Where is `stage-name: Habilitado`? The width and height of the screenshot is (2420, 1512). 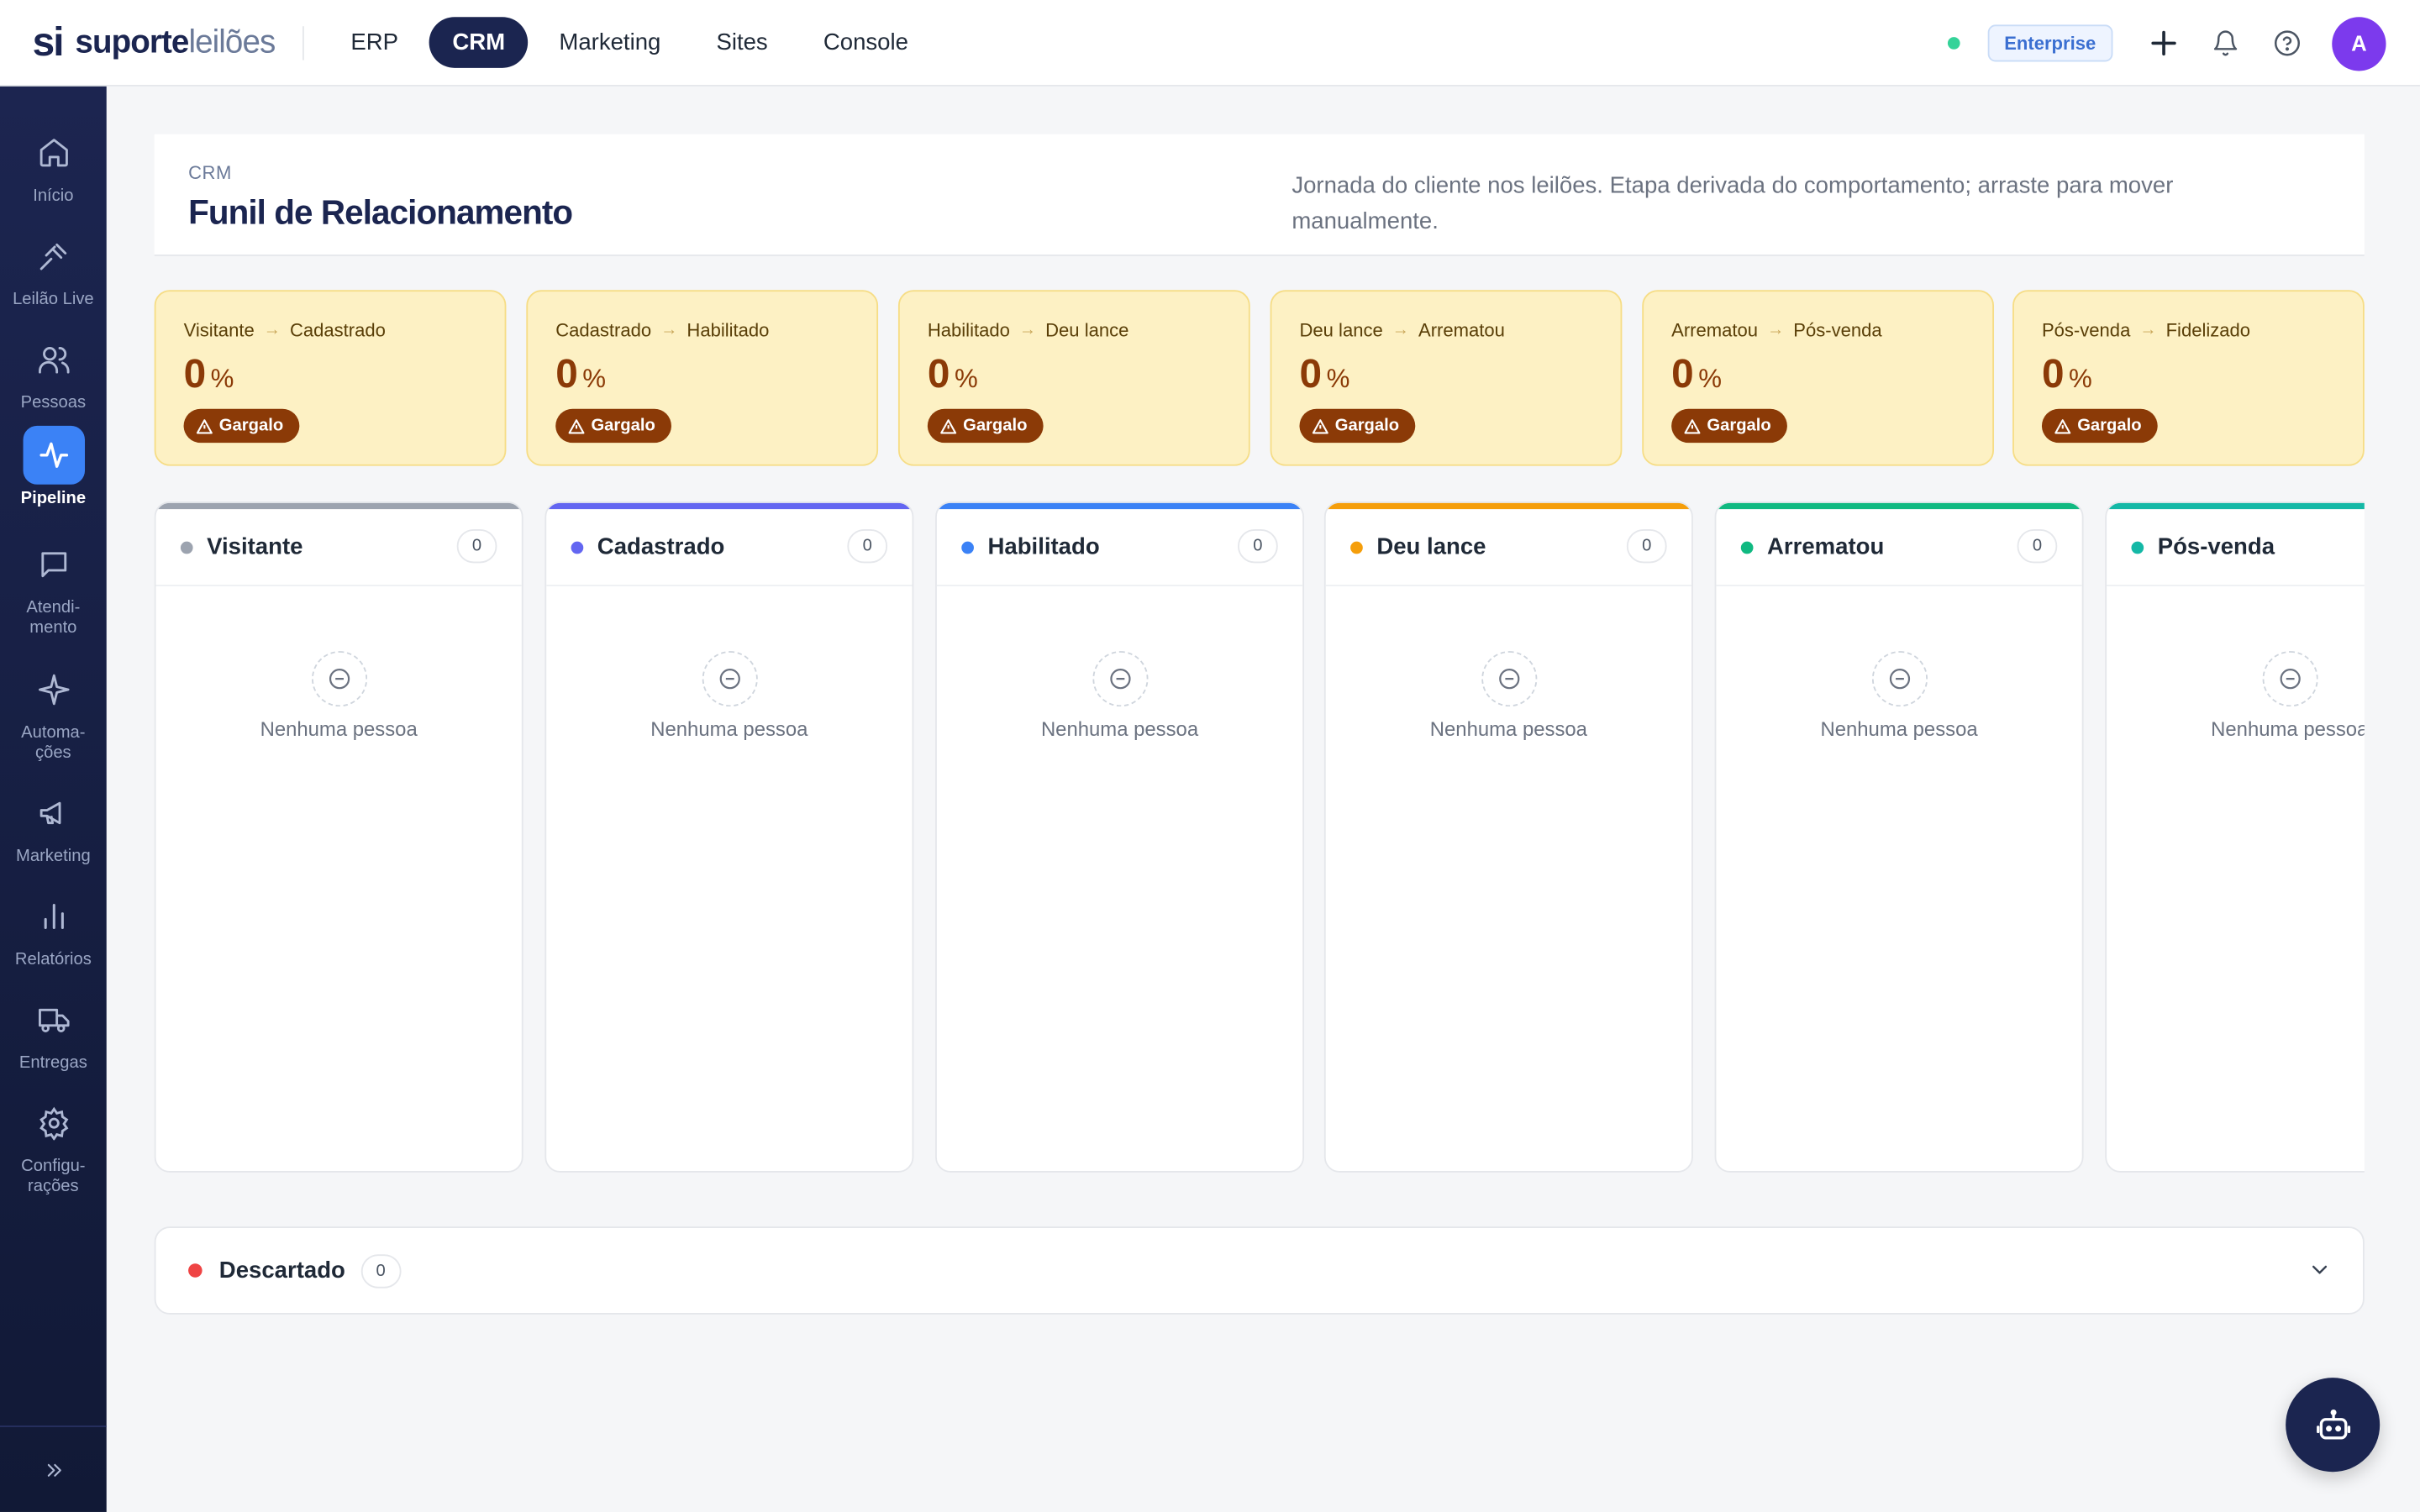 stage-name: Habilitado is located at coordinates (1043, 546).